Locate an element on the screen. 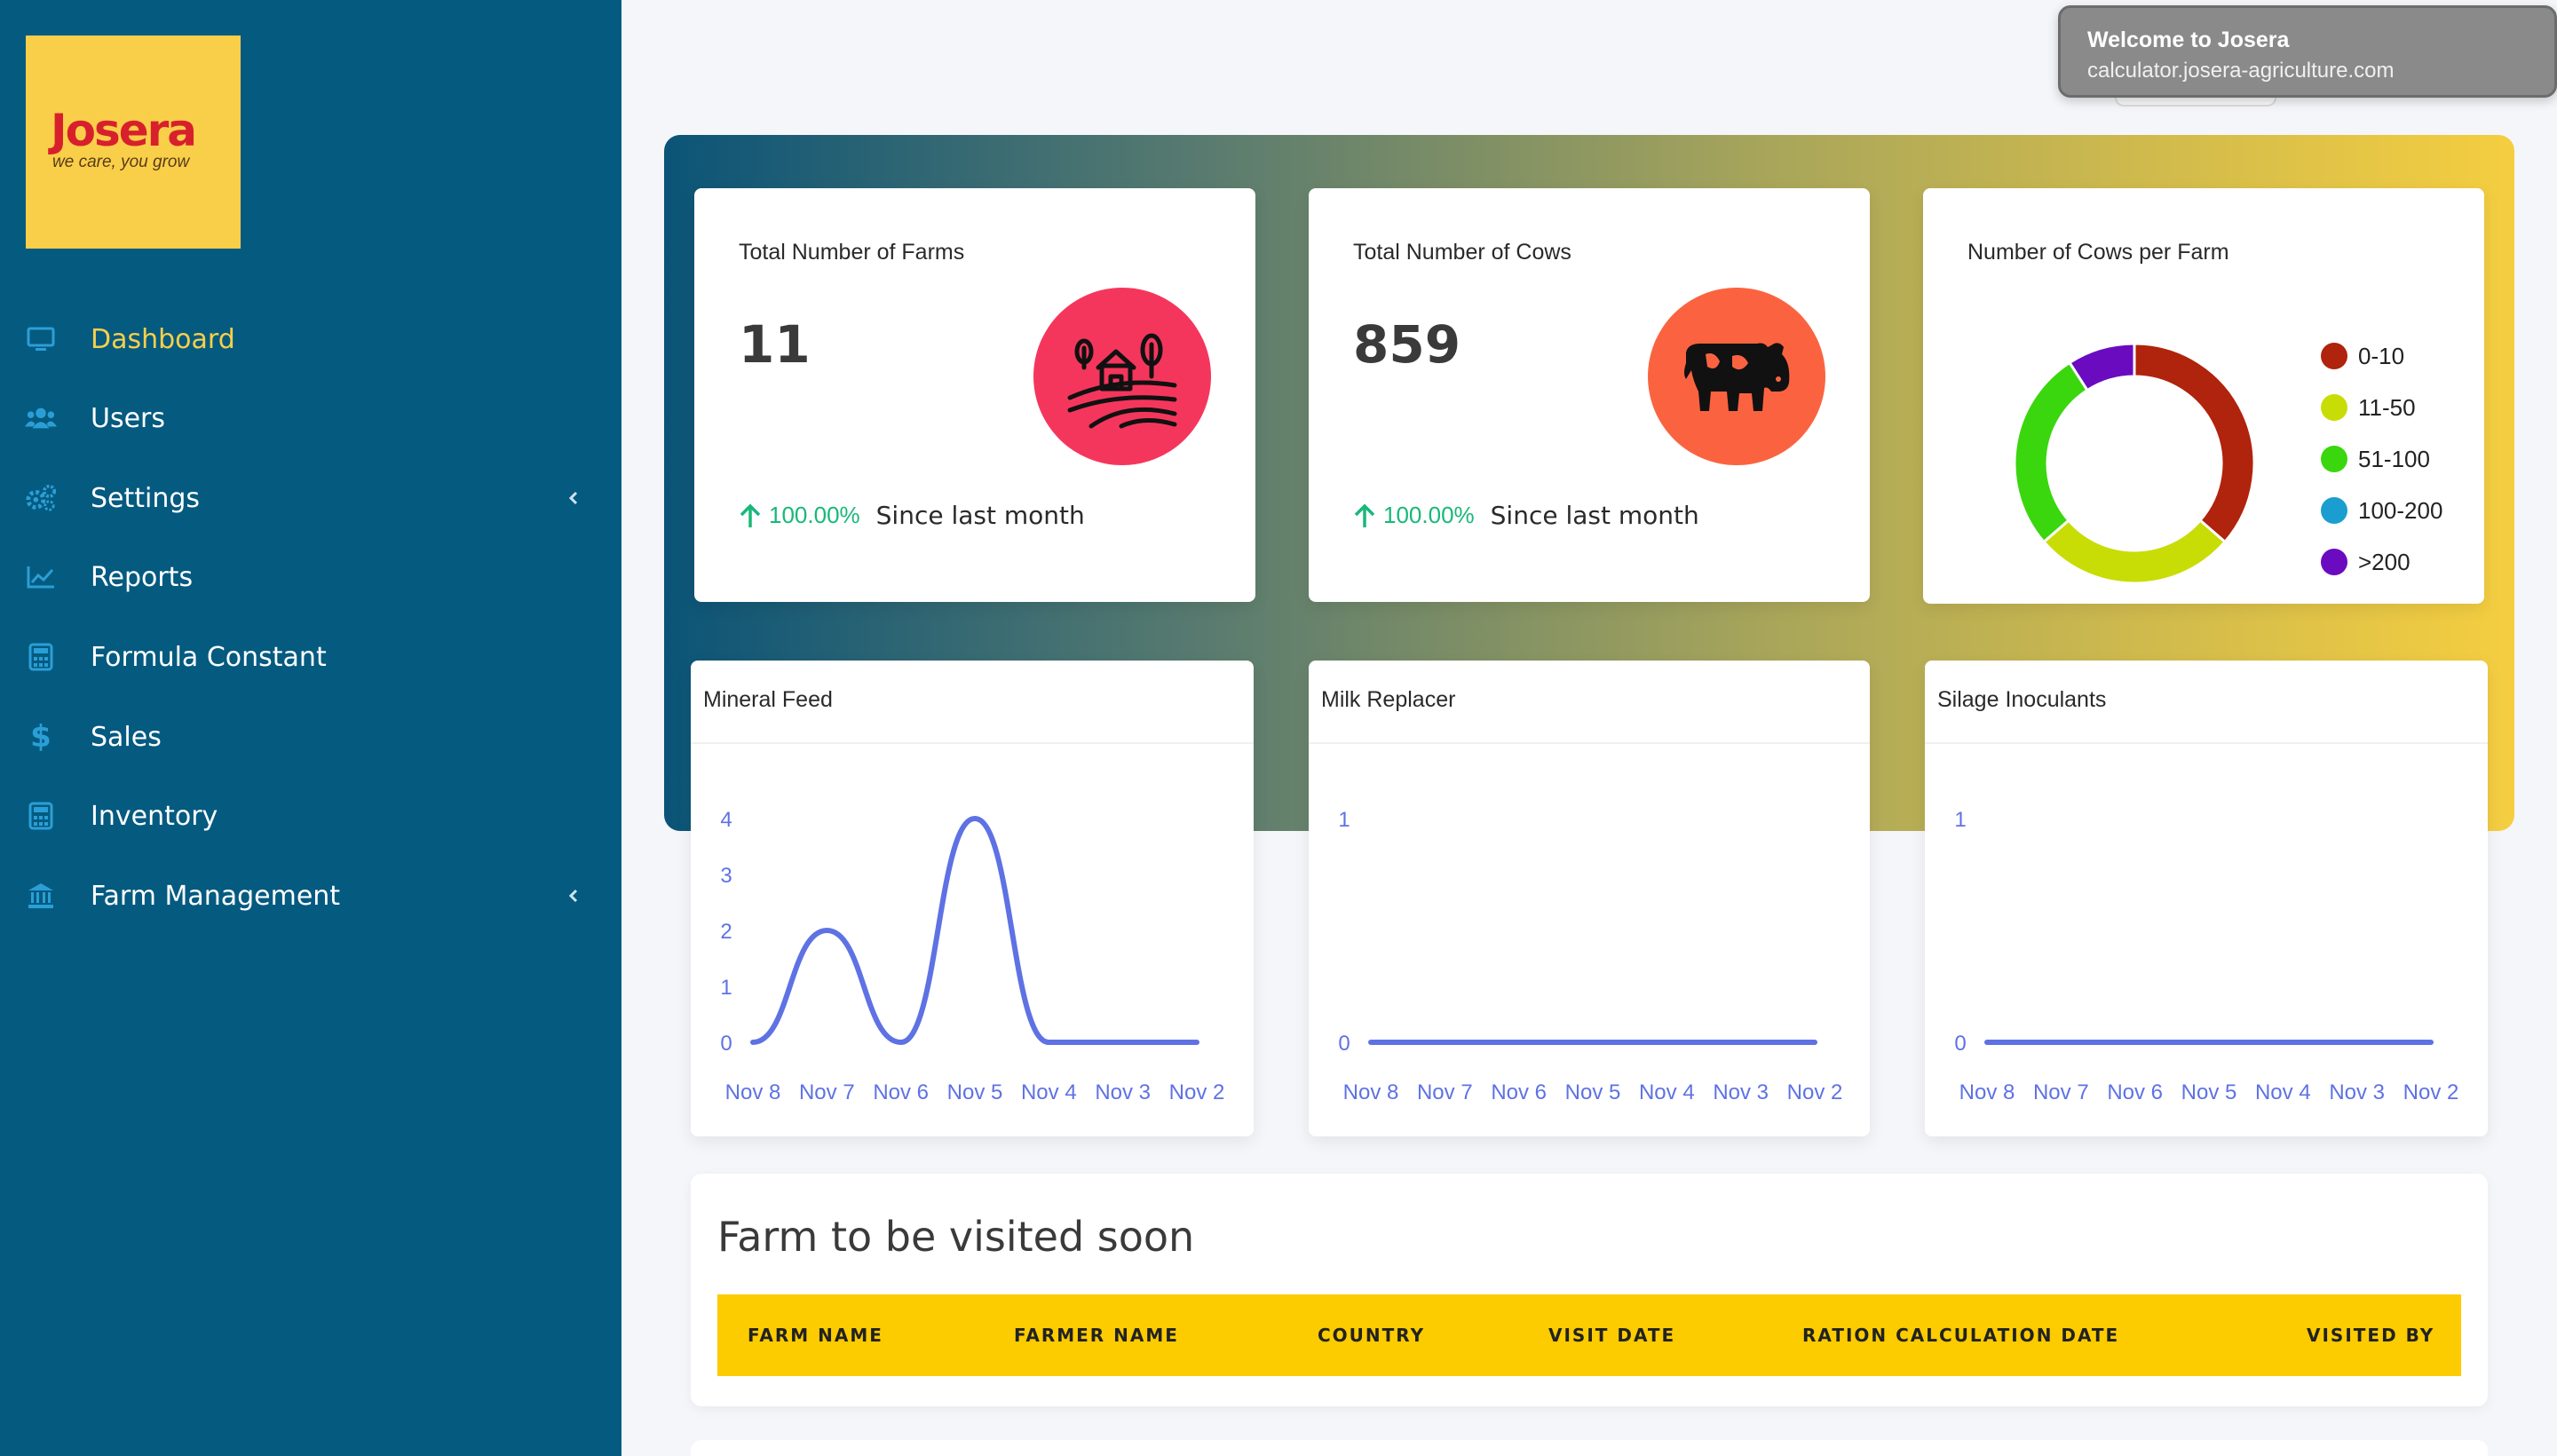 The width and height of the screenshot is (2557, 1456). card-title: Total Number of Cows is located at coordinates (1462, 252).